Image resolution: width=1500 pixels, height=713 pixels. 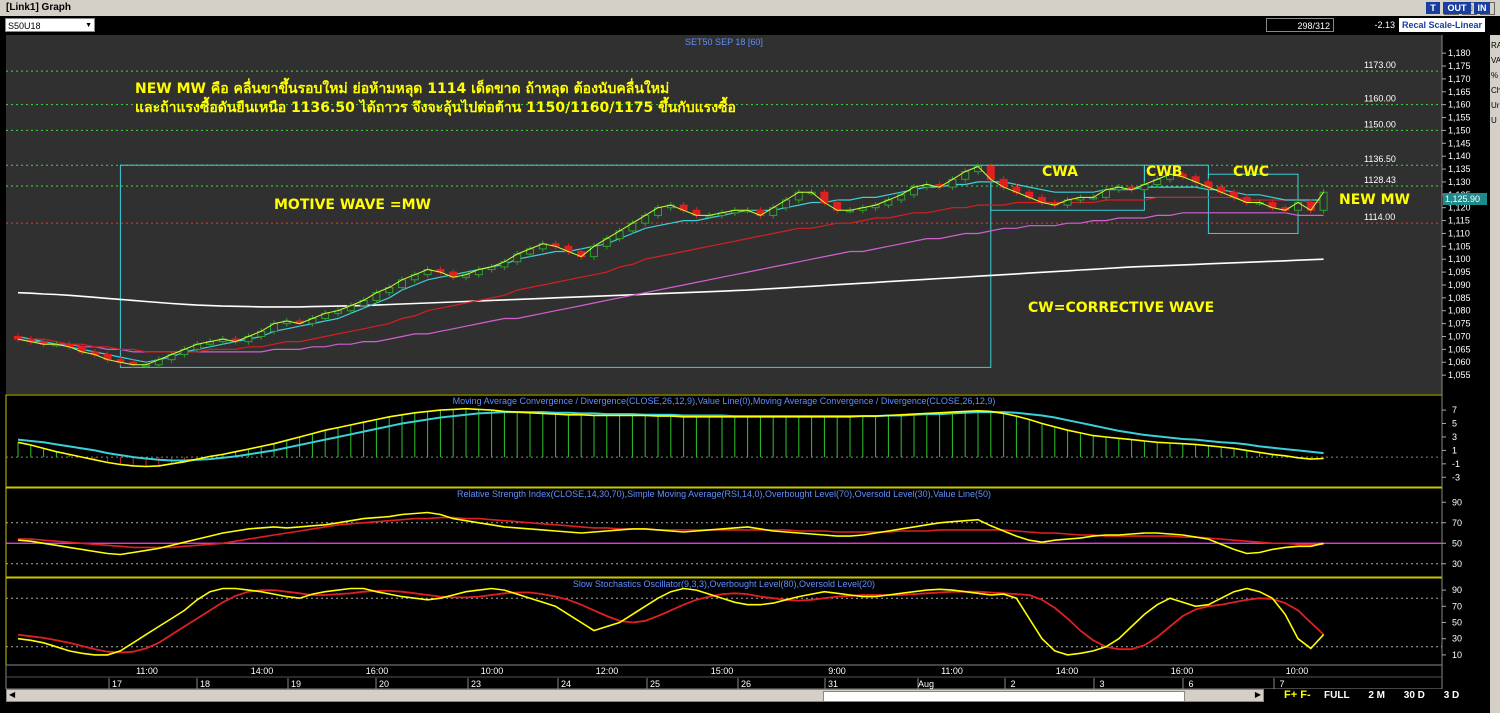 What do you see at coordinates (1459, 246) in the screenshot?
I see `price-tick-label: 1,105` at bounding box center [1459, 246].